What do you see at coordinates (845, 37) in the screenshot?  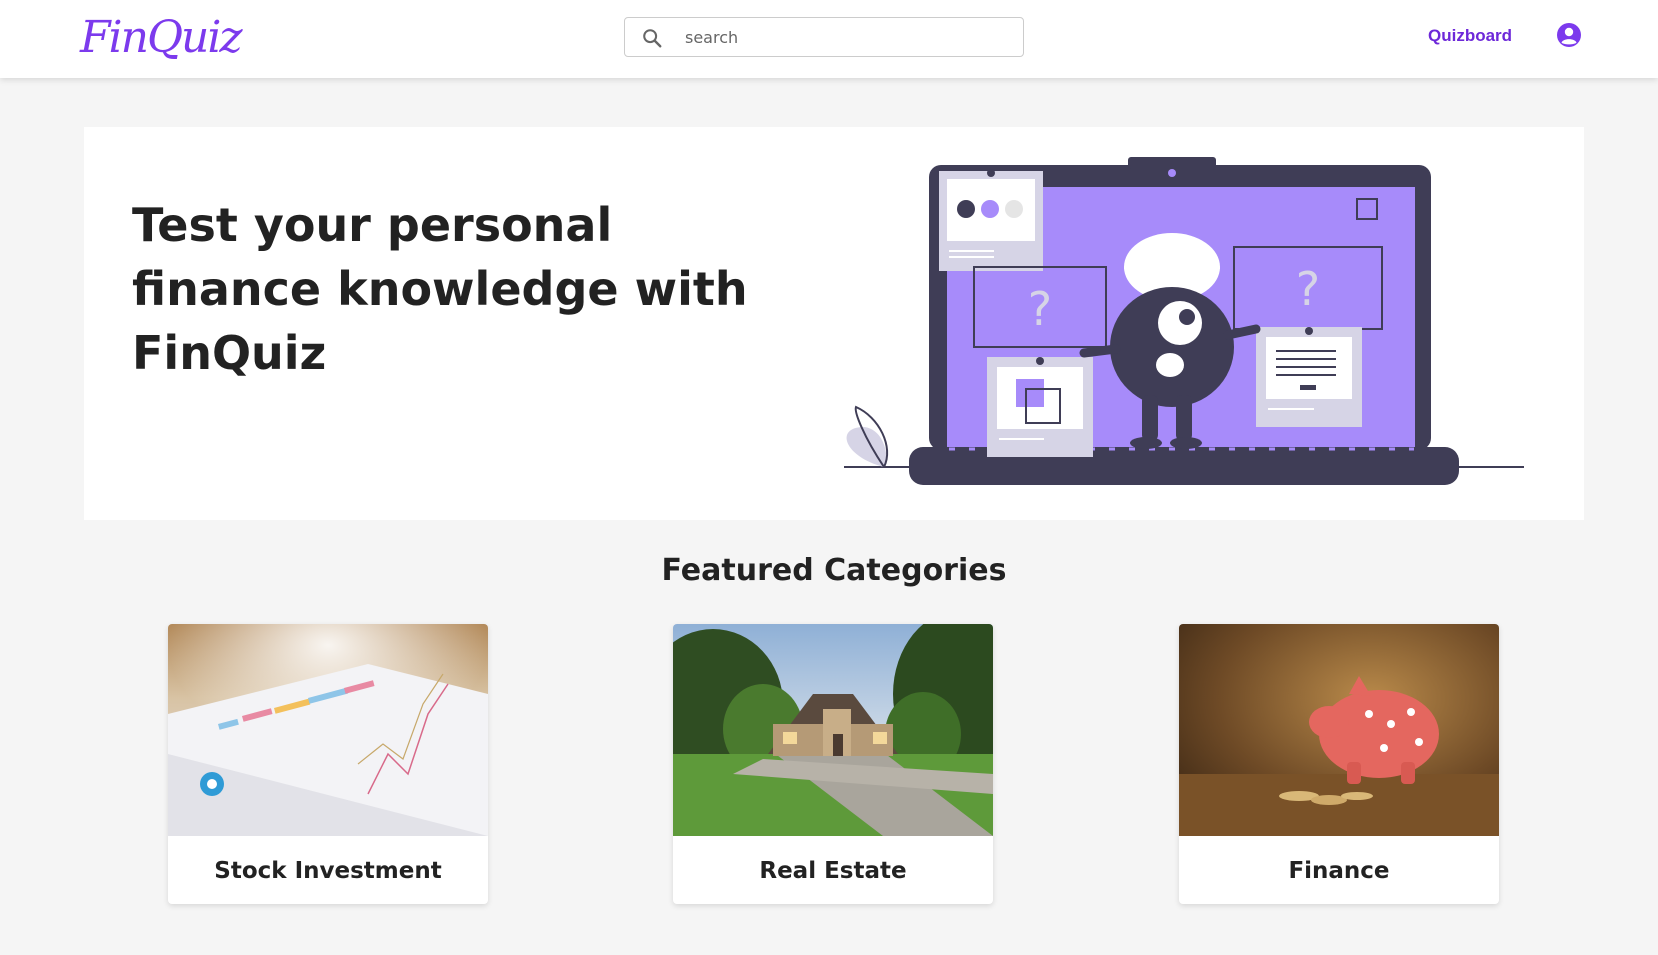 I see `search-input` at bounding box center [845, 37].